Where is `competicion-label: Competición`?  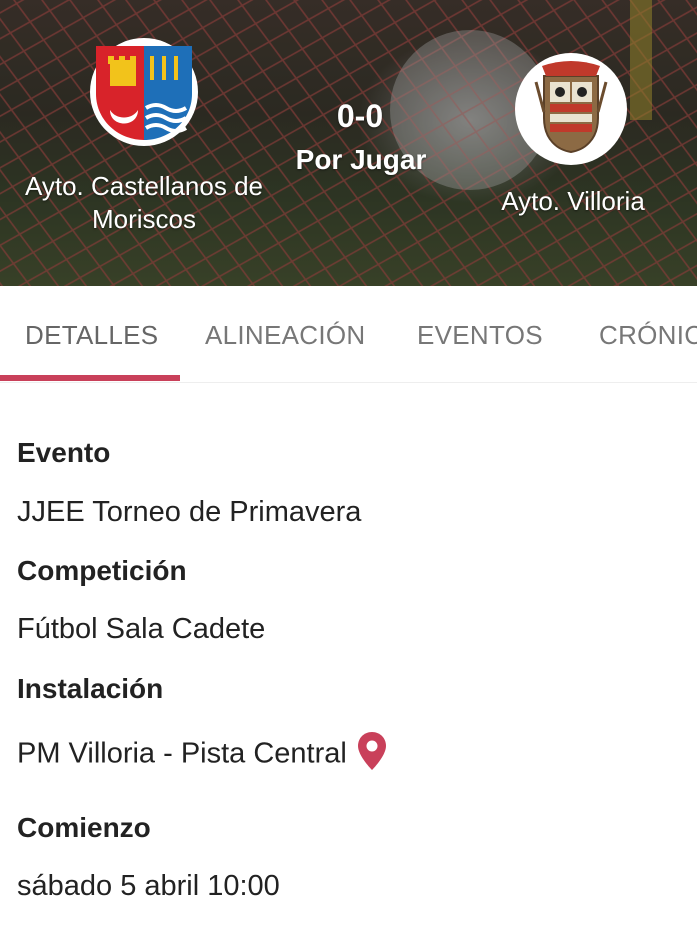
competicion-label: Competición is located at coordinates (102, 570).